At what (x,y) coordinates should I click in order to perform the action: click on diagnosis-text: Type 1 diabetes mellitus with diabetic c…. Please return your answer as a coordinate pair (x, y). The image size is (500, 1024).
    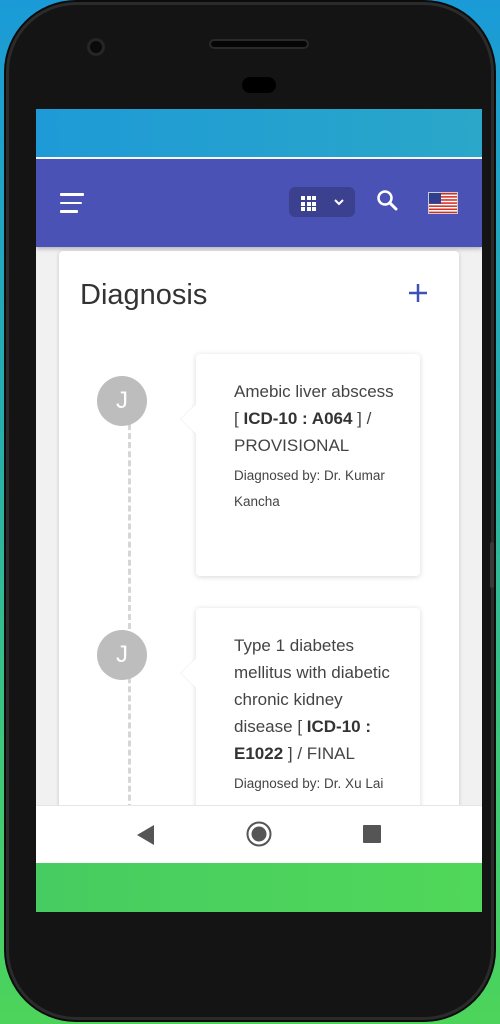
    Looking at the image, I should click on (317, 699).